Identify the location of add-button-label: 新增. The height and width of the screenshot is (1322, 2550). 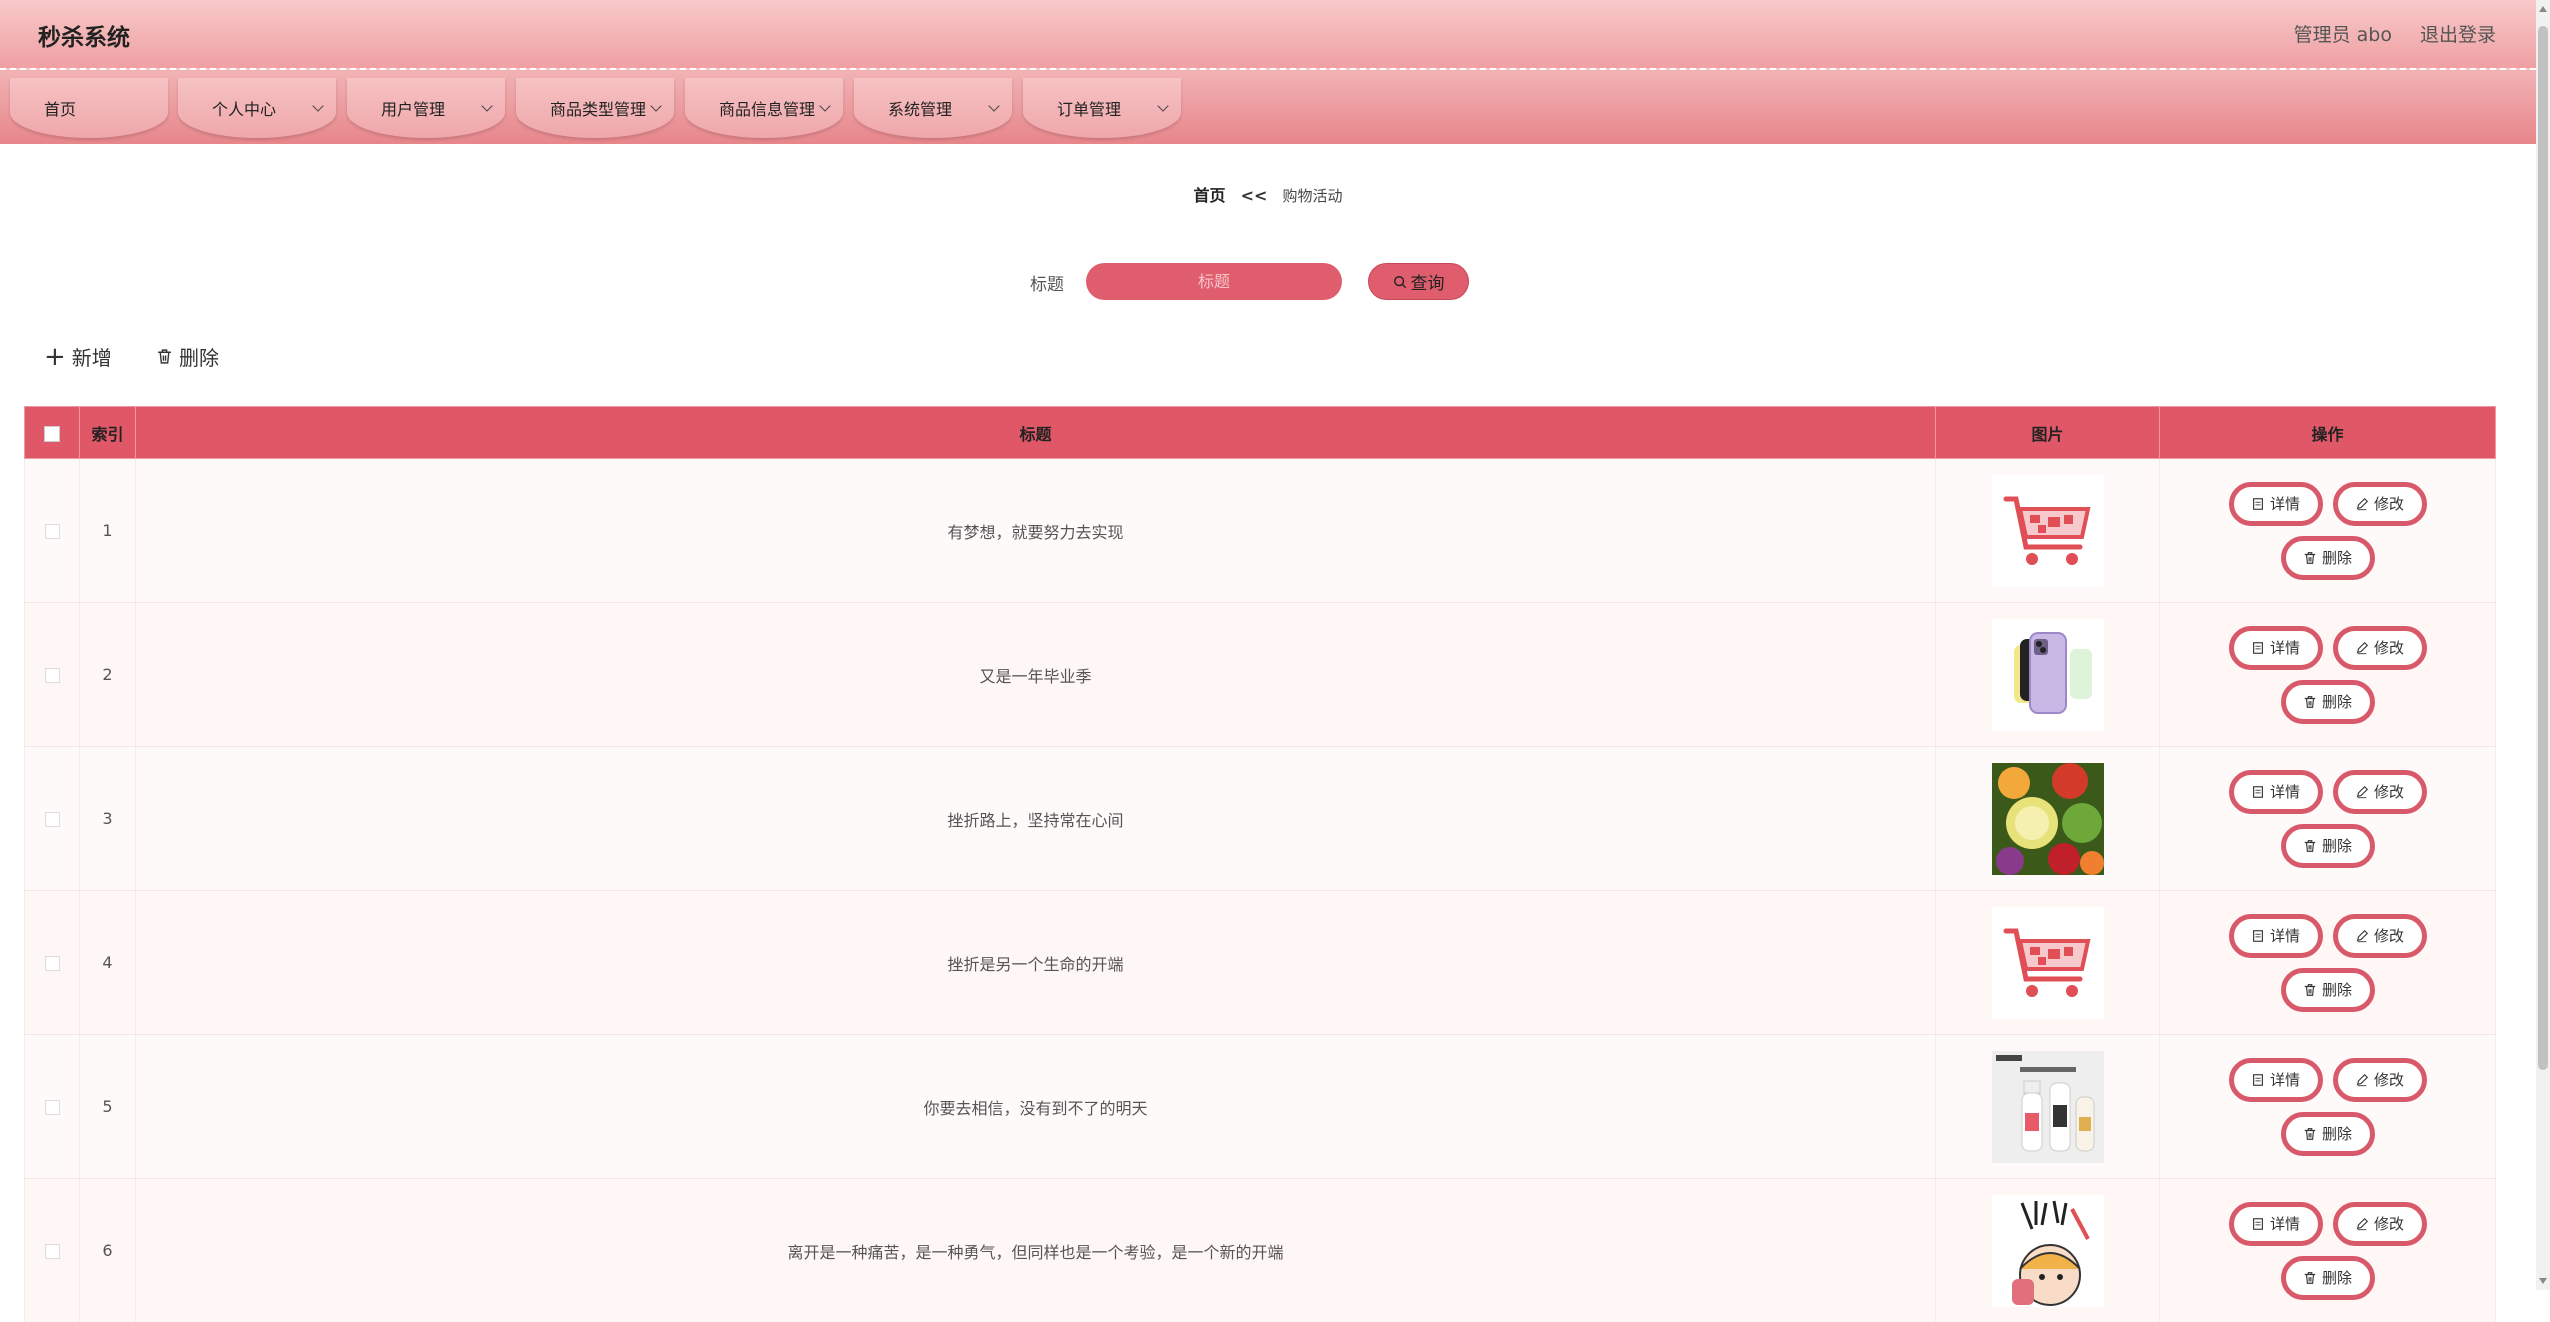
(92, 356).